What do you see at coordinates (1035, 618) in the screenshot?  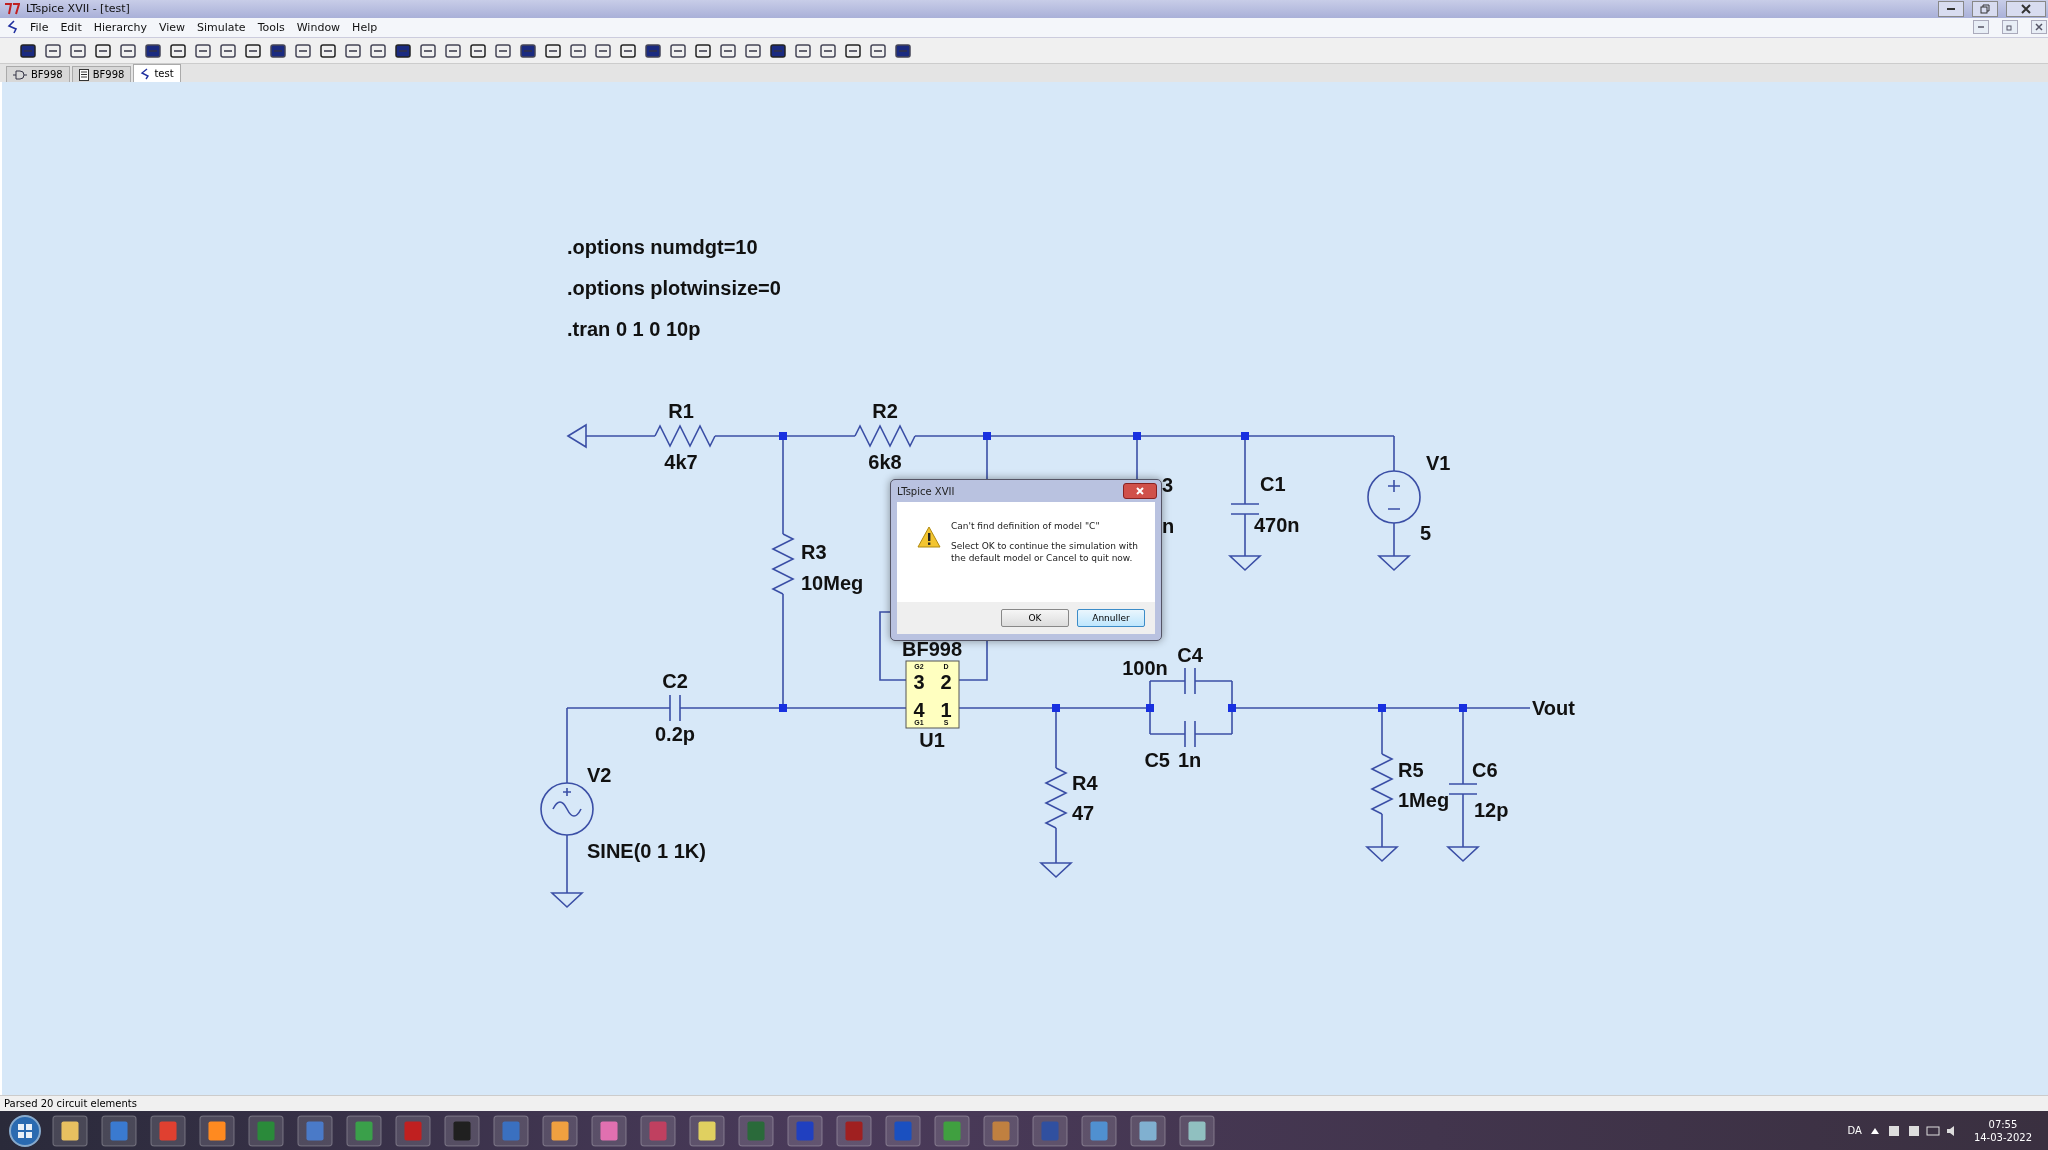 I see `dialog-button: OK` at bounding box center [1035, 618].